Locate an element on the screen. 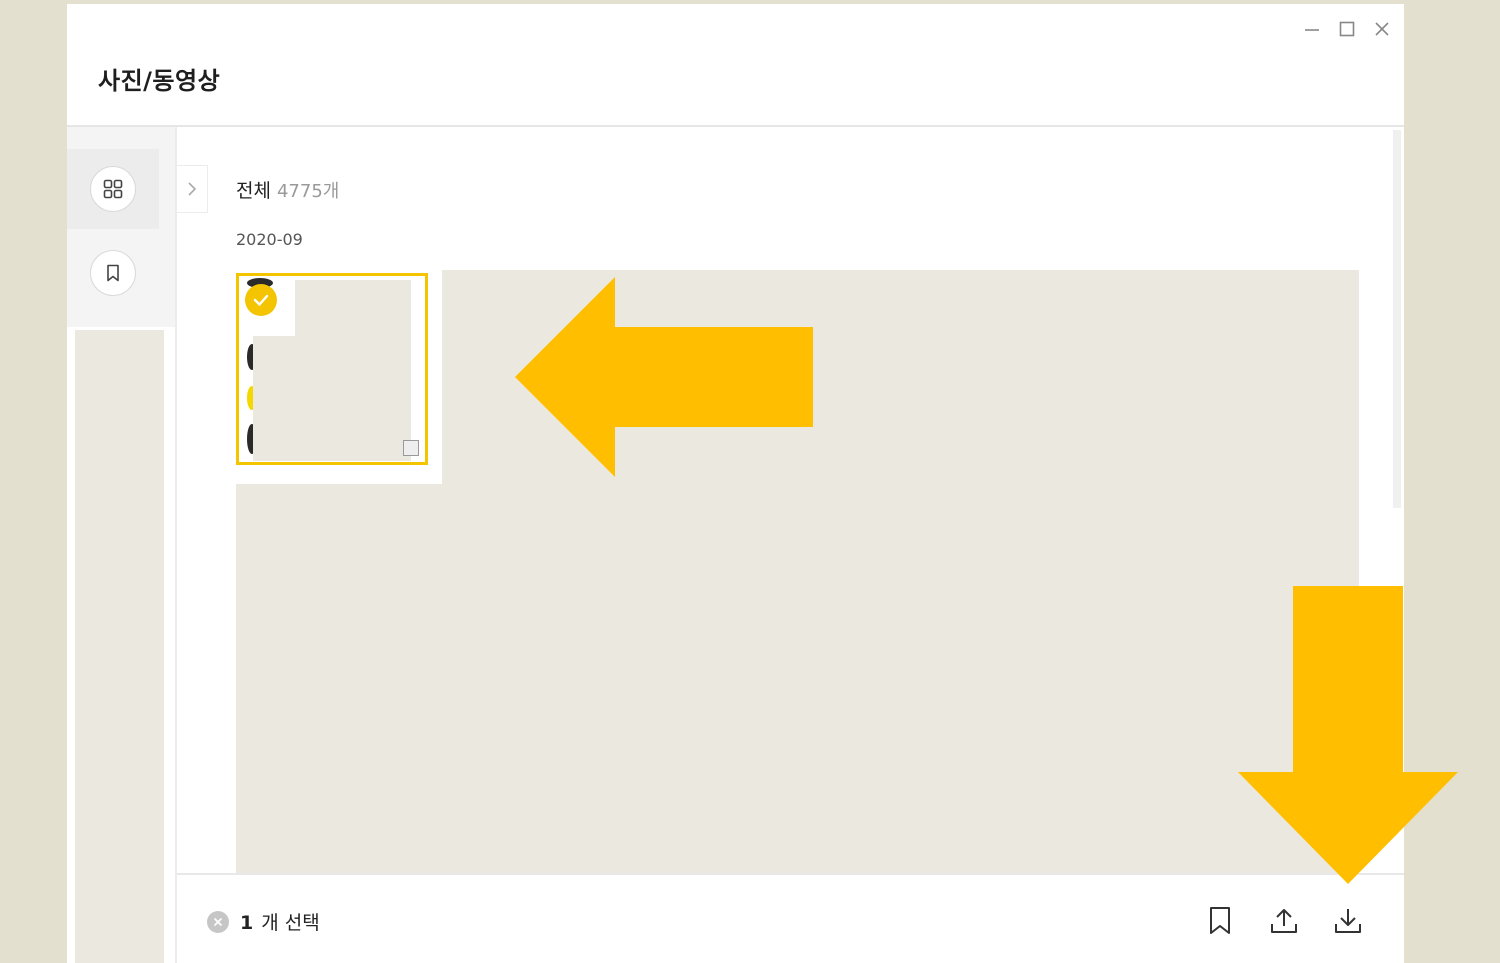 The height and width of the screenshot is (963, 1500). window-title: 사진/동영상 is located at coordinates (159, 81).